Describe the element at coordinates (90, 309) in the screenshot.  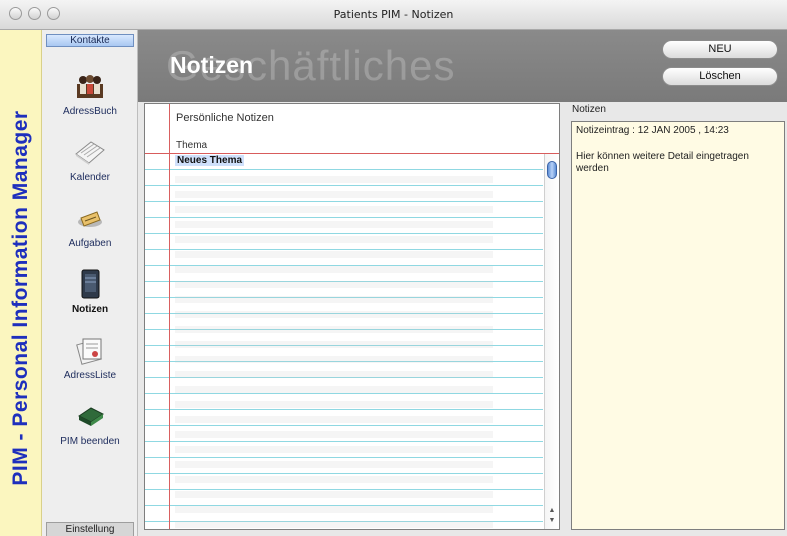
I see `sidebar-item-label: Notizen` at that location.